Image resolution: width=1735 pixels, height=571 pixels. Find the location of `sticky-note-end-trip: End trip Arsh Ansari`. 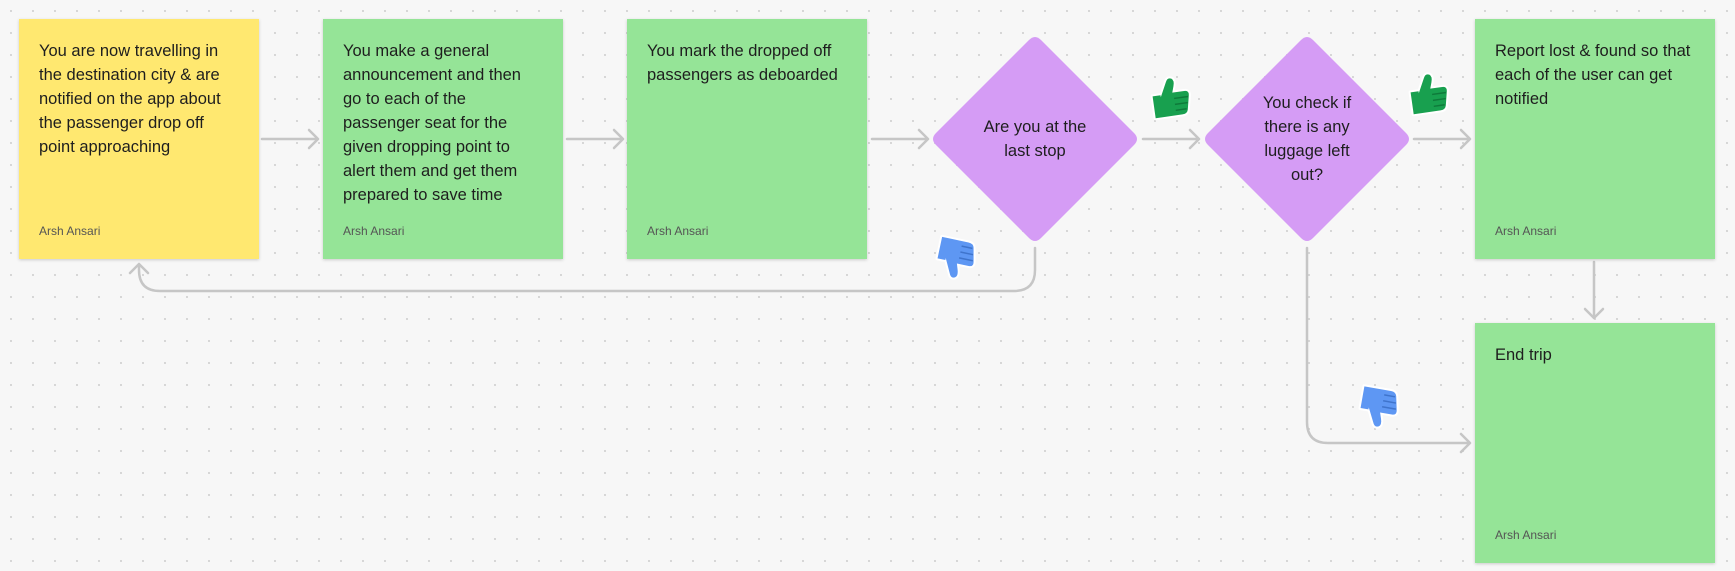

sticky-note-end-trip: End trip Arsh Ansari is located at coordinates (1595, 443).